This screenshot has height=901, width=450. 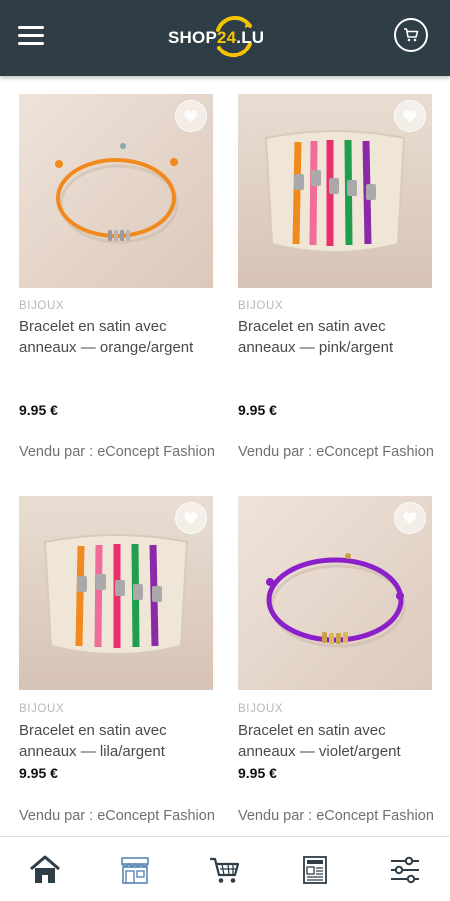 I want to click on header-cart-button, so click(x=411, y=35).